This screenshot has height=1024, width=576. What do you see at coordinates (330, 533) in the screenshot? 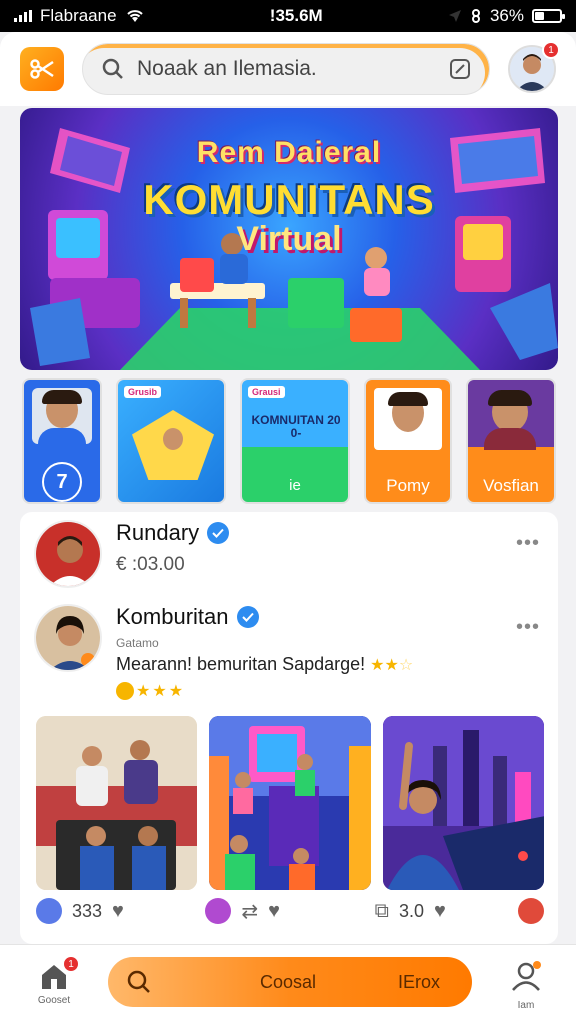
I see `post-author: Rundary` at bounding box center [330, 533].